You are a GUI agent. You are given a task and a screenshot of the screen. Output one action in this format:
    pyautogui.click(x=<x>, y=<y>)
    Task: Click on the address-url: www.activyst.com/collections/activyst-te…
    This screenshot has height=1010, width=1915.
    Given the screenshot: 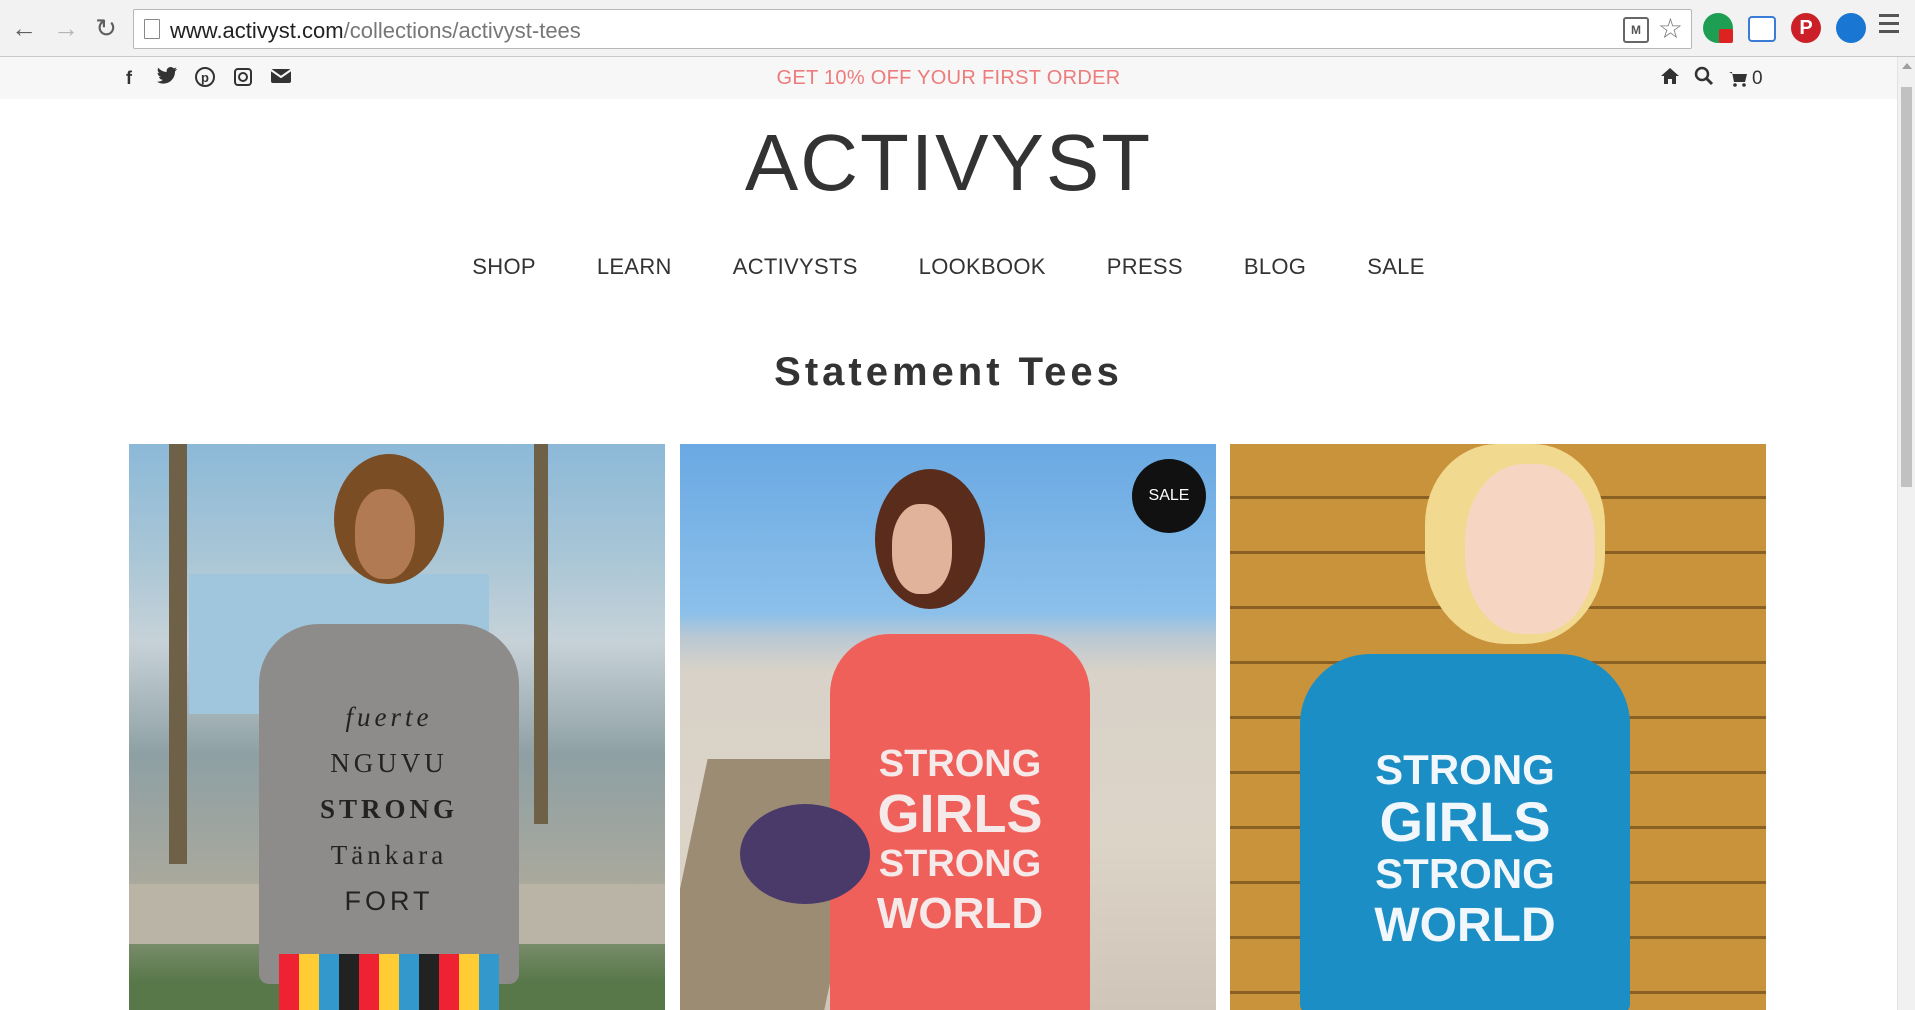 What is the action you would take?
    pyautogui.click(x=375, y=31)
    